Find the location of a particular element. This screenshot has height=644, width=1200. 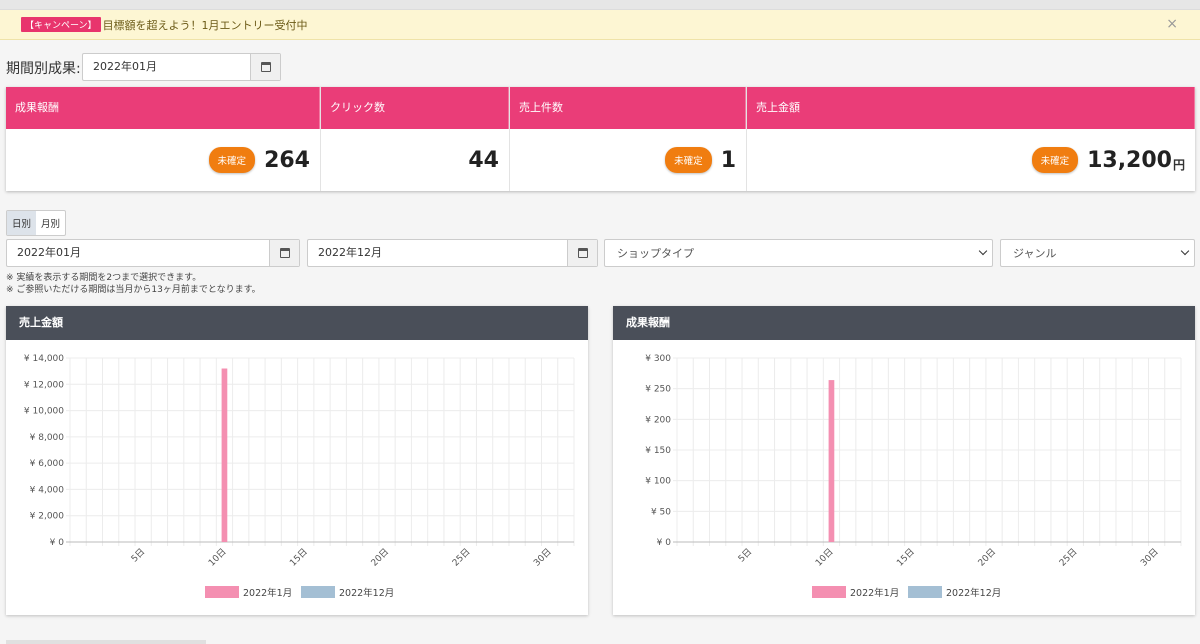

daily-toggle-button: 日別 is located at coordinates (22, 223).